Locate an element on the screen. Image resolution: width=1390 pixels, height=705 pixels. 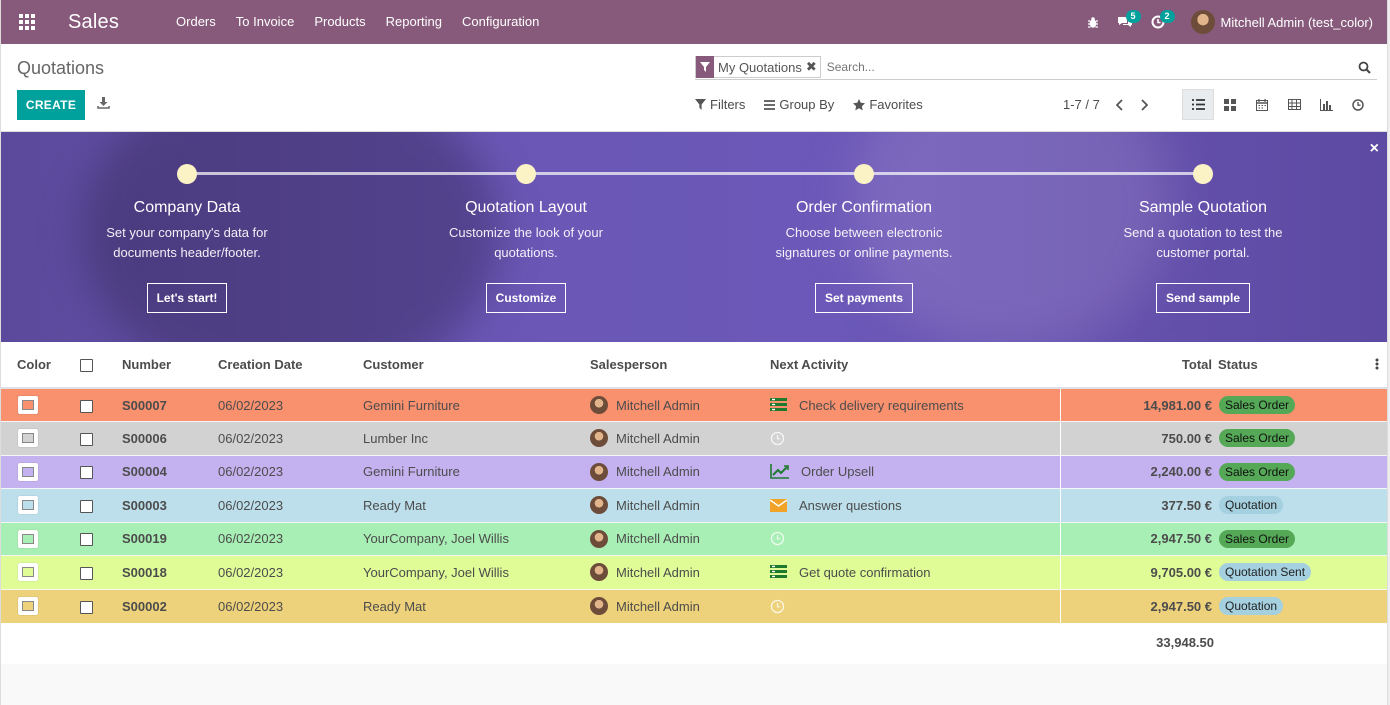
menu-products: Products is located at coordinates (339, 22).